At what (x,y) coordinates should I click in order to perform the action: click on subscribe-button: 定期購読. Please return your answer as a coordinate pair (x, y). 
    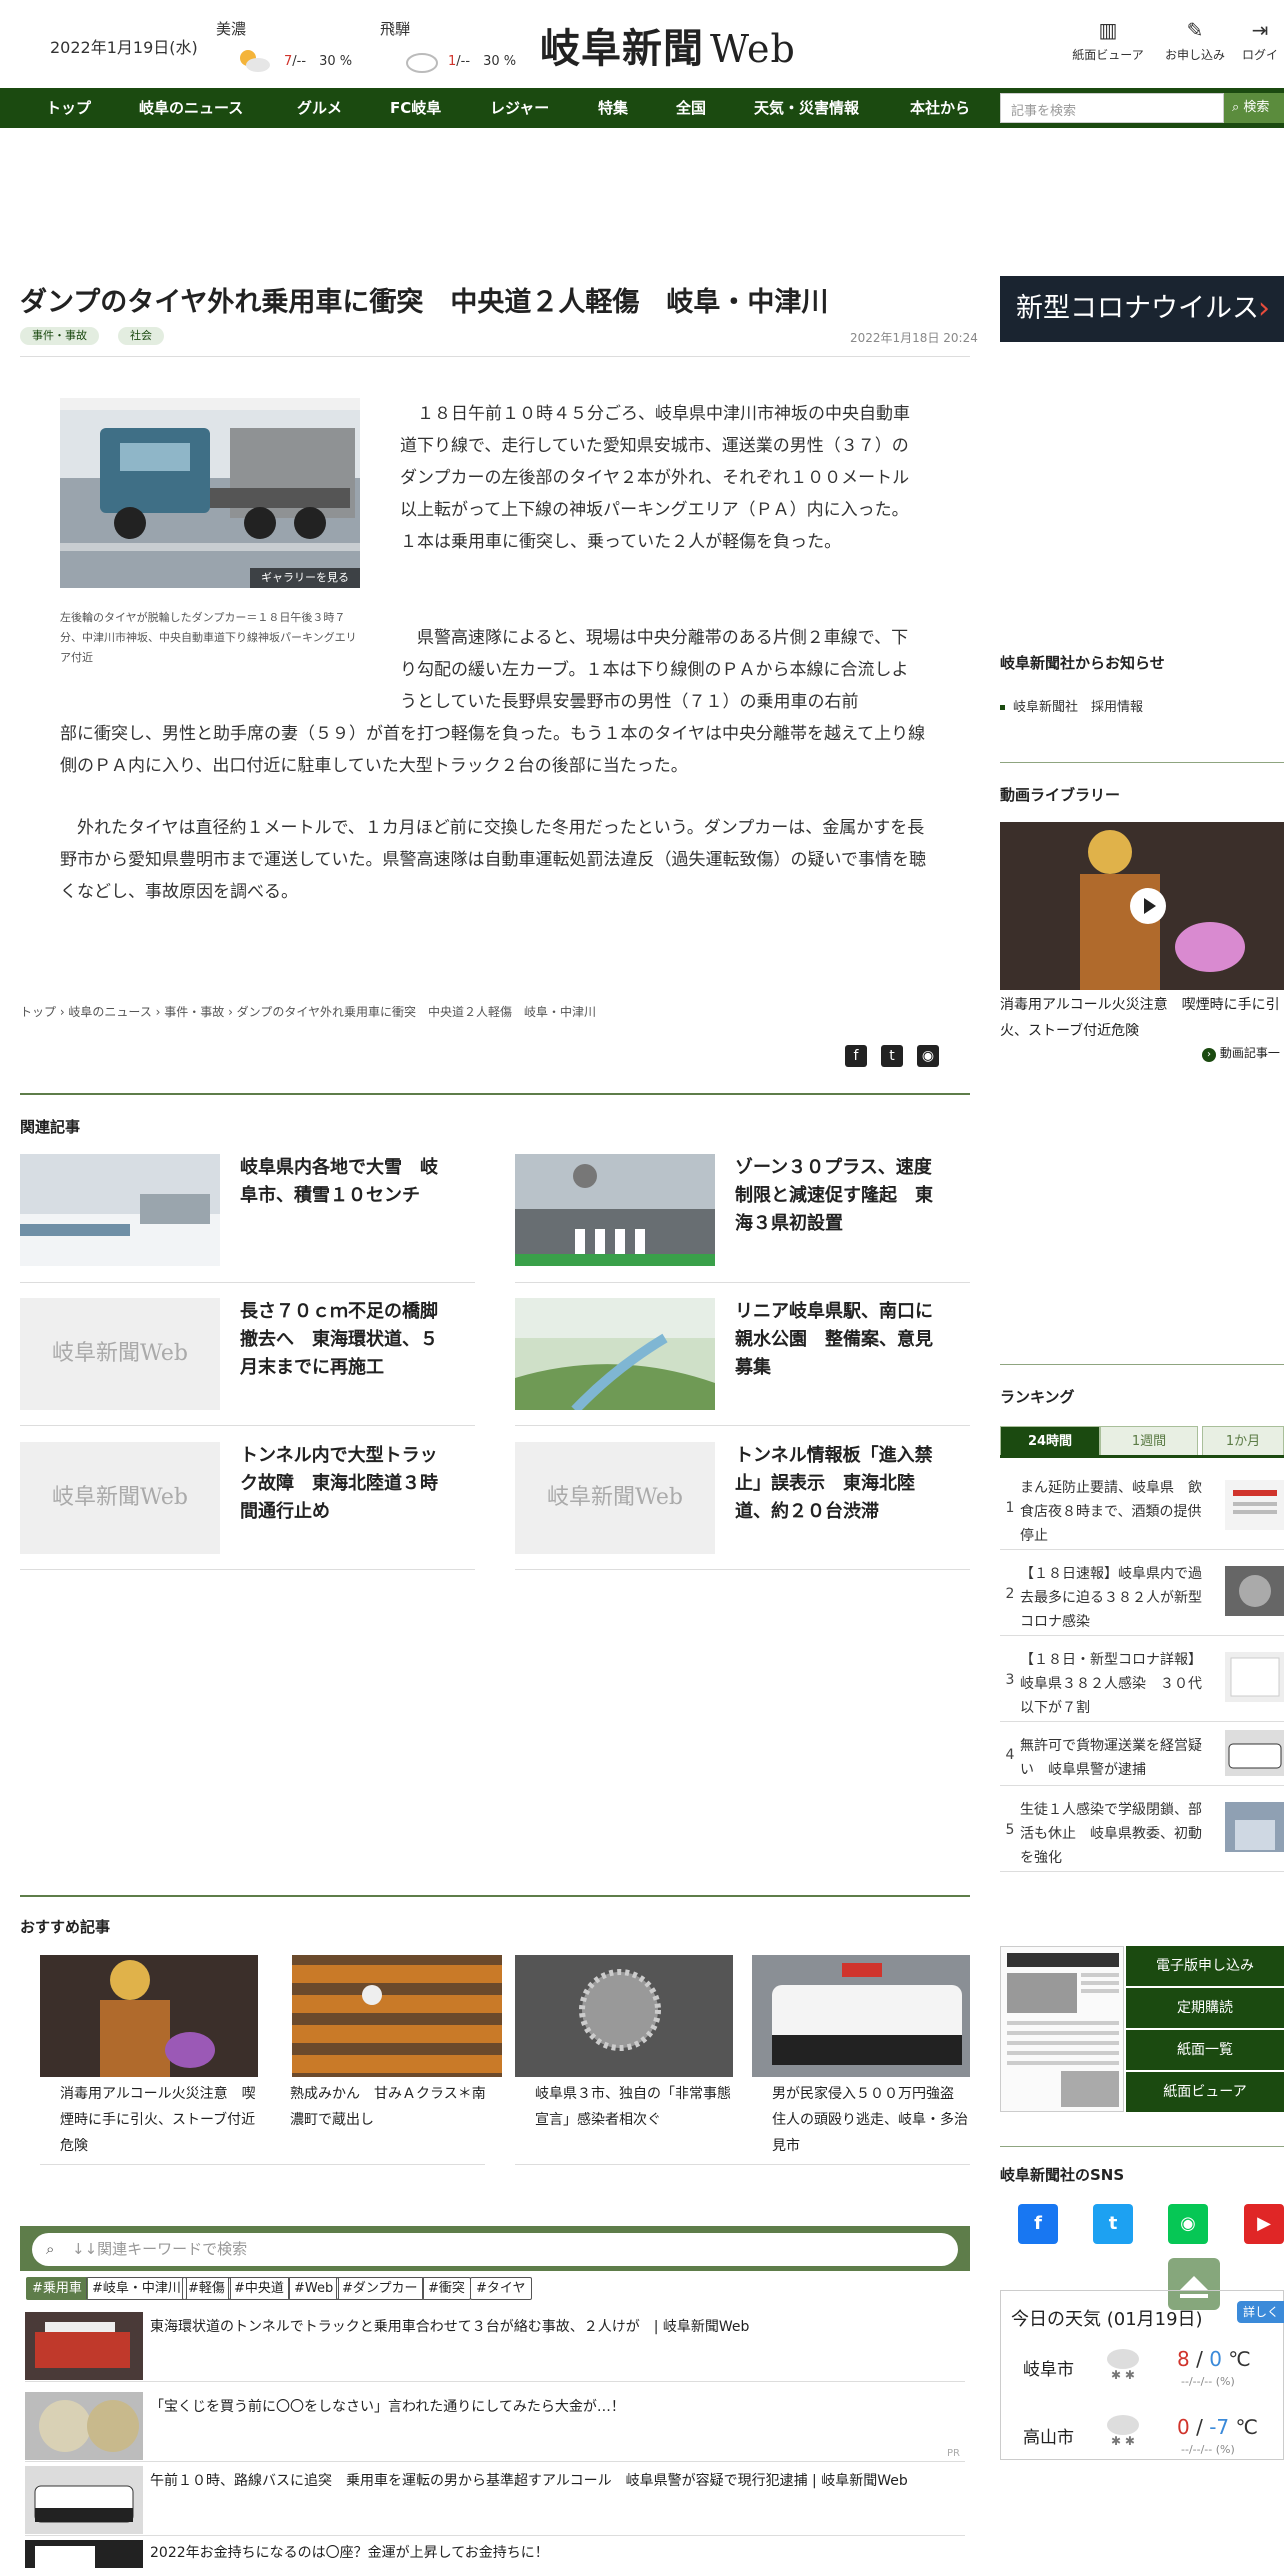
    Looking at the image, I should click on (1205, 2008).